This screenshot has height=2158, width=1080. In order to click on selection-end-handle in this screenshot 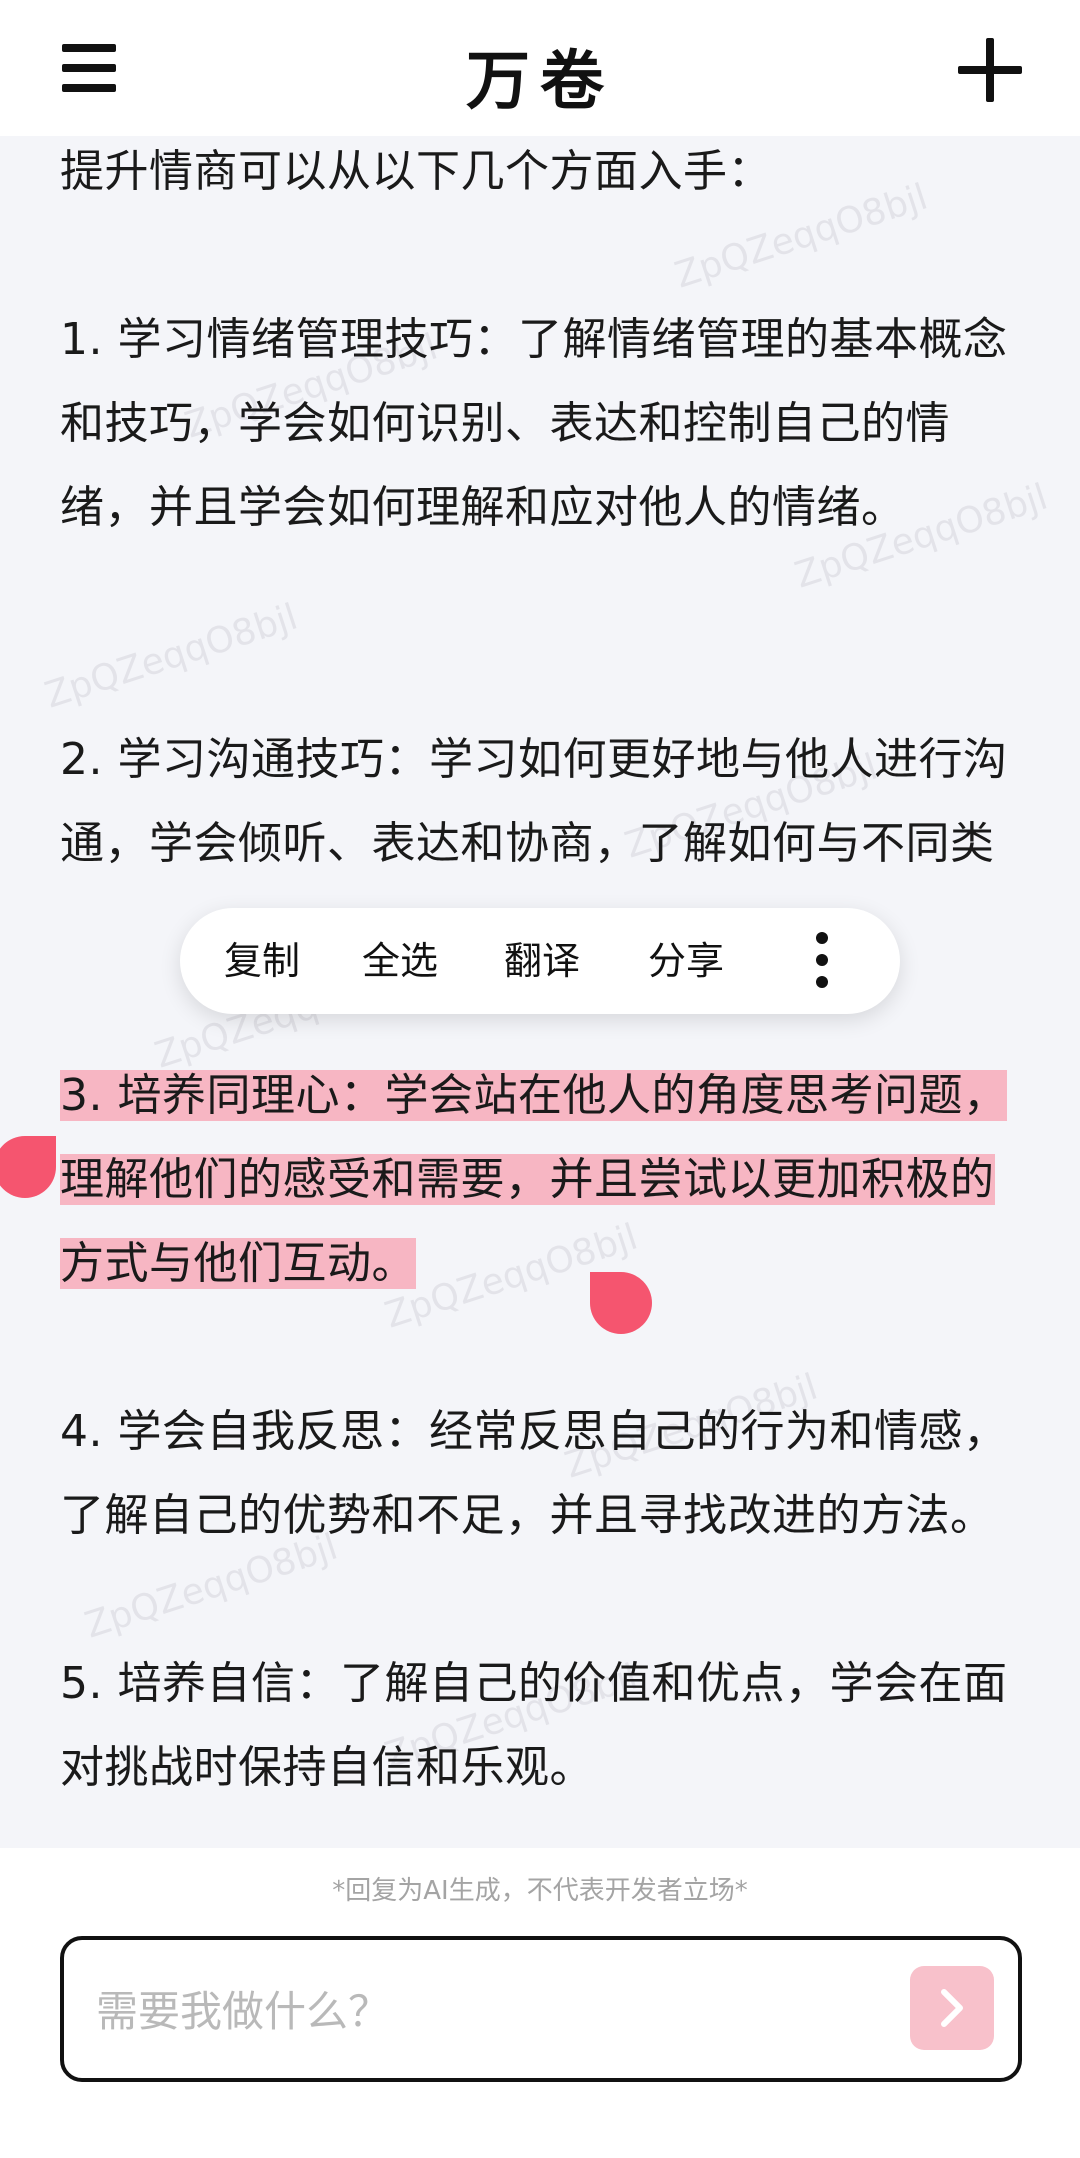, I will do `click(621, 1303)`.